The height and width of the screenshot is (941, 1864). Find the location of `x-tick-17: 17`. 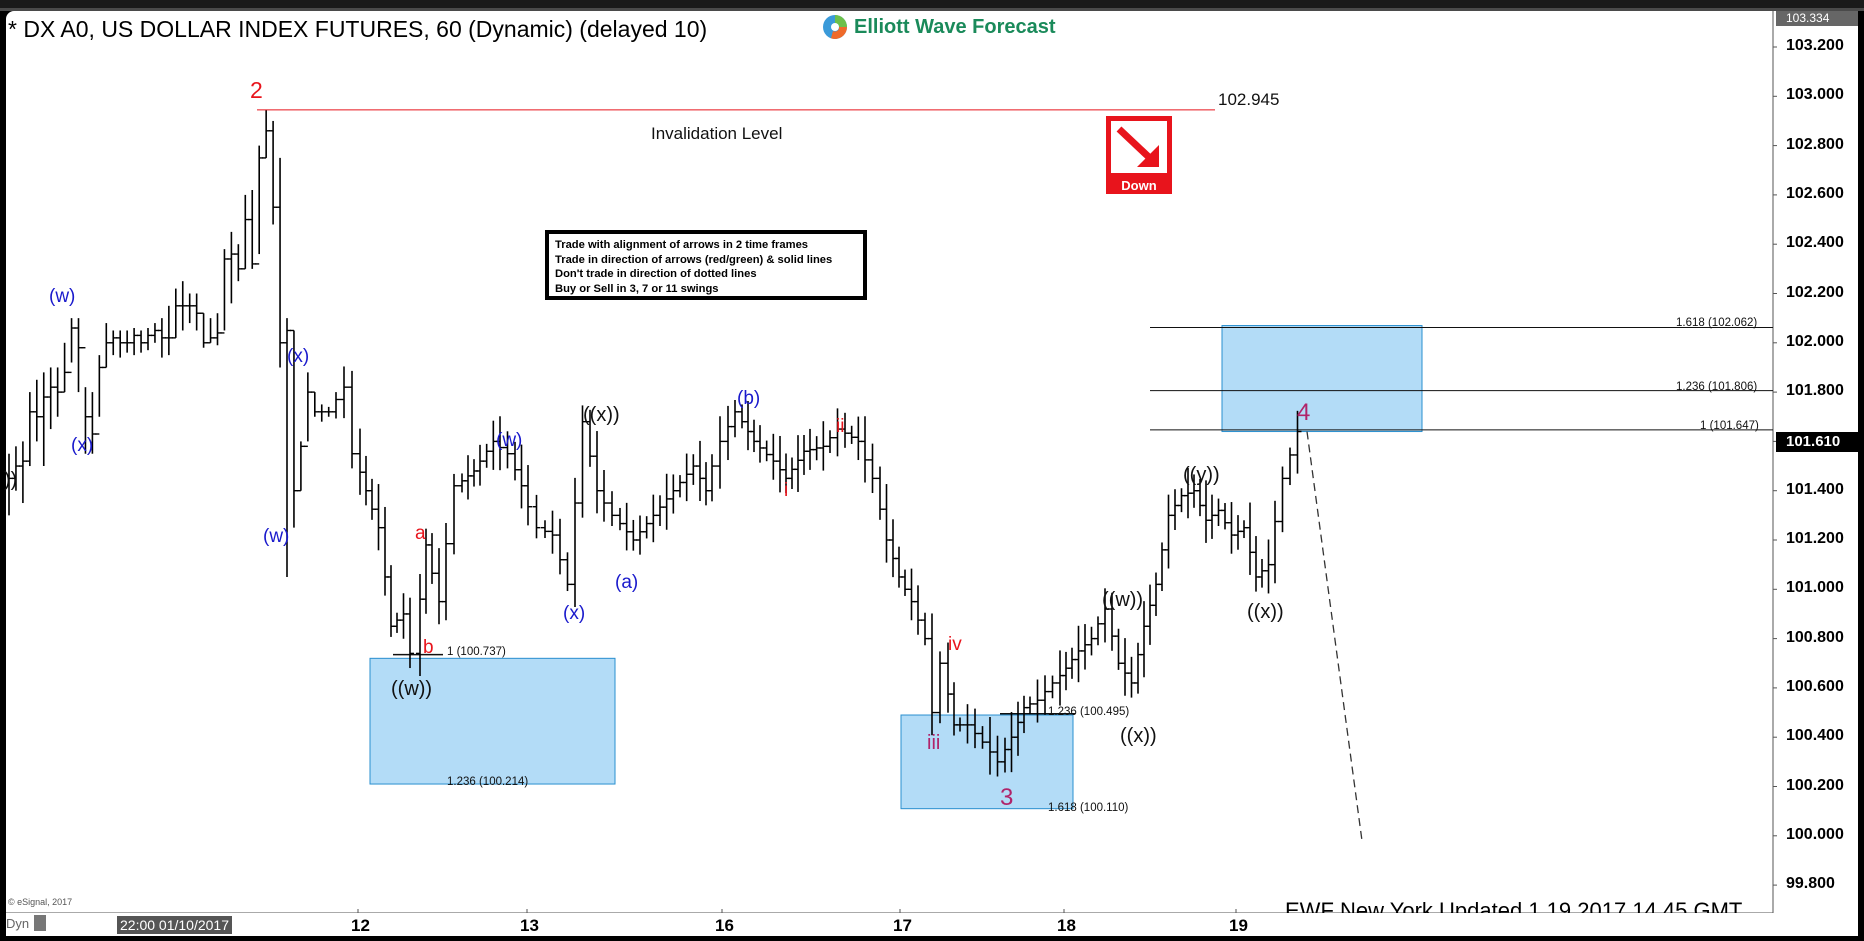

x-tick-17: 17 is located at coordinates (902, 925).